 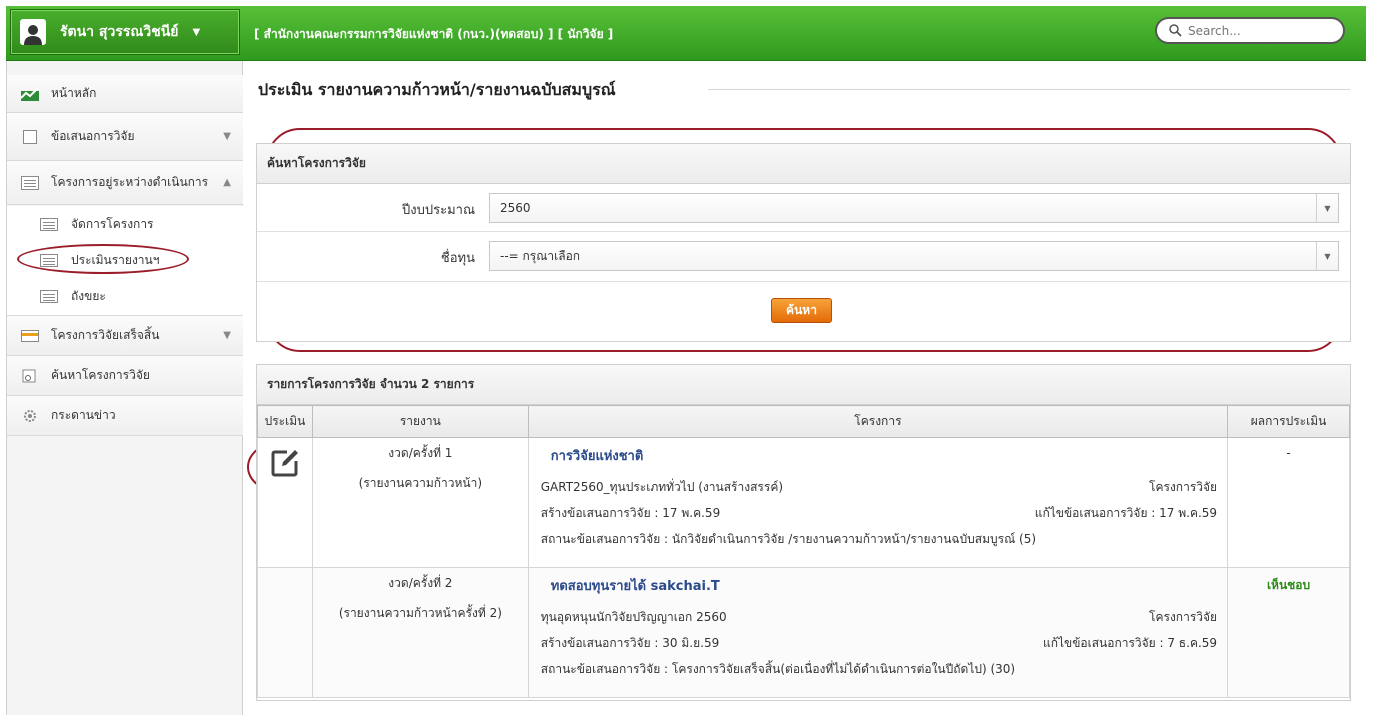 What do you see at coordinates (803, 164) in the screenshot?
I see `search-panel-title: ค้นหาโครงการวิจัย` at bounding box center [803, 164].